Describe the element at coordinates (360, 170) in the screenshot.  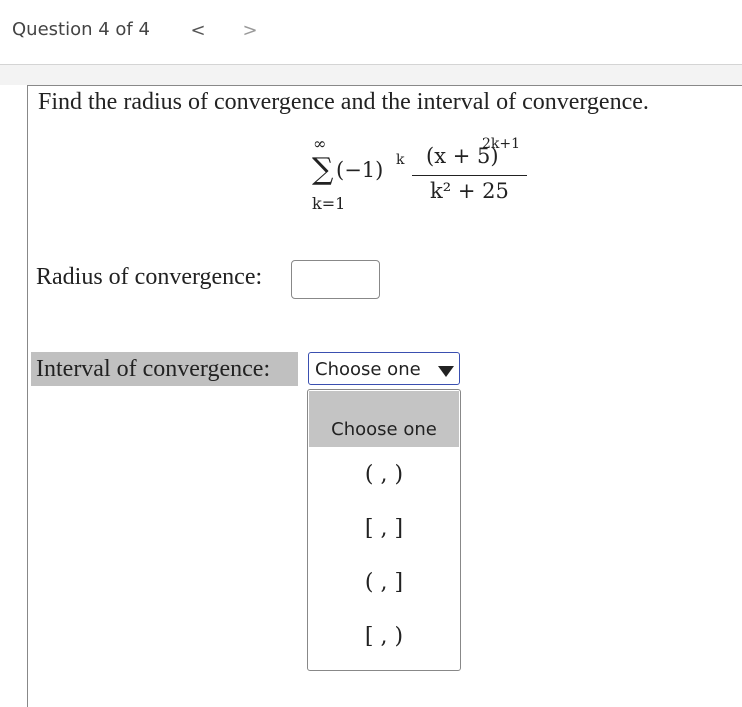
I see `alternating-factor: (−1)` at that location.